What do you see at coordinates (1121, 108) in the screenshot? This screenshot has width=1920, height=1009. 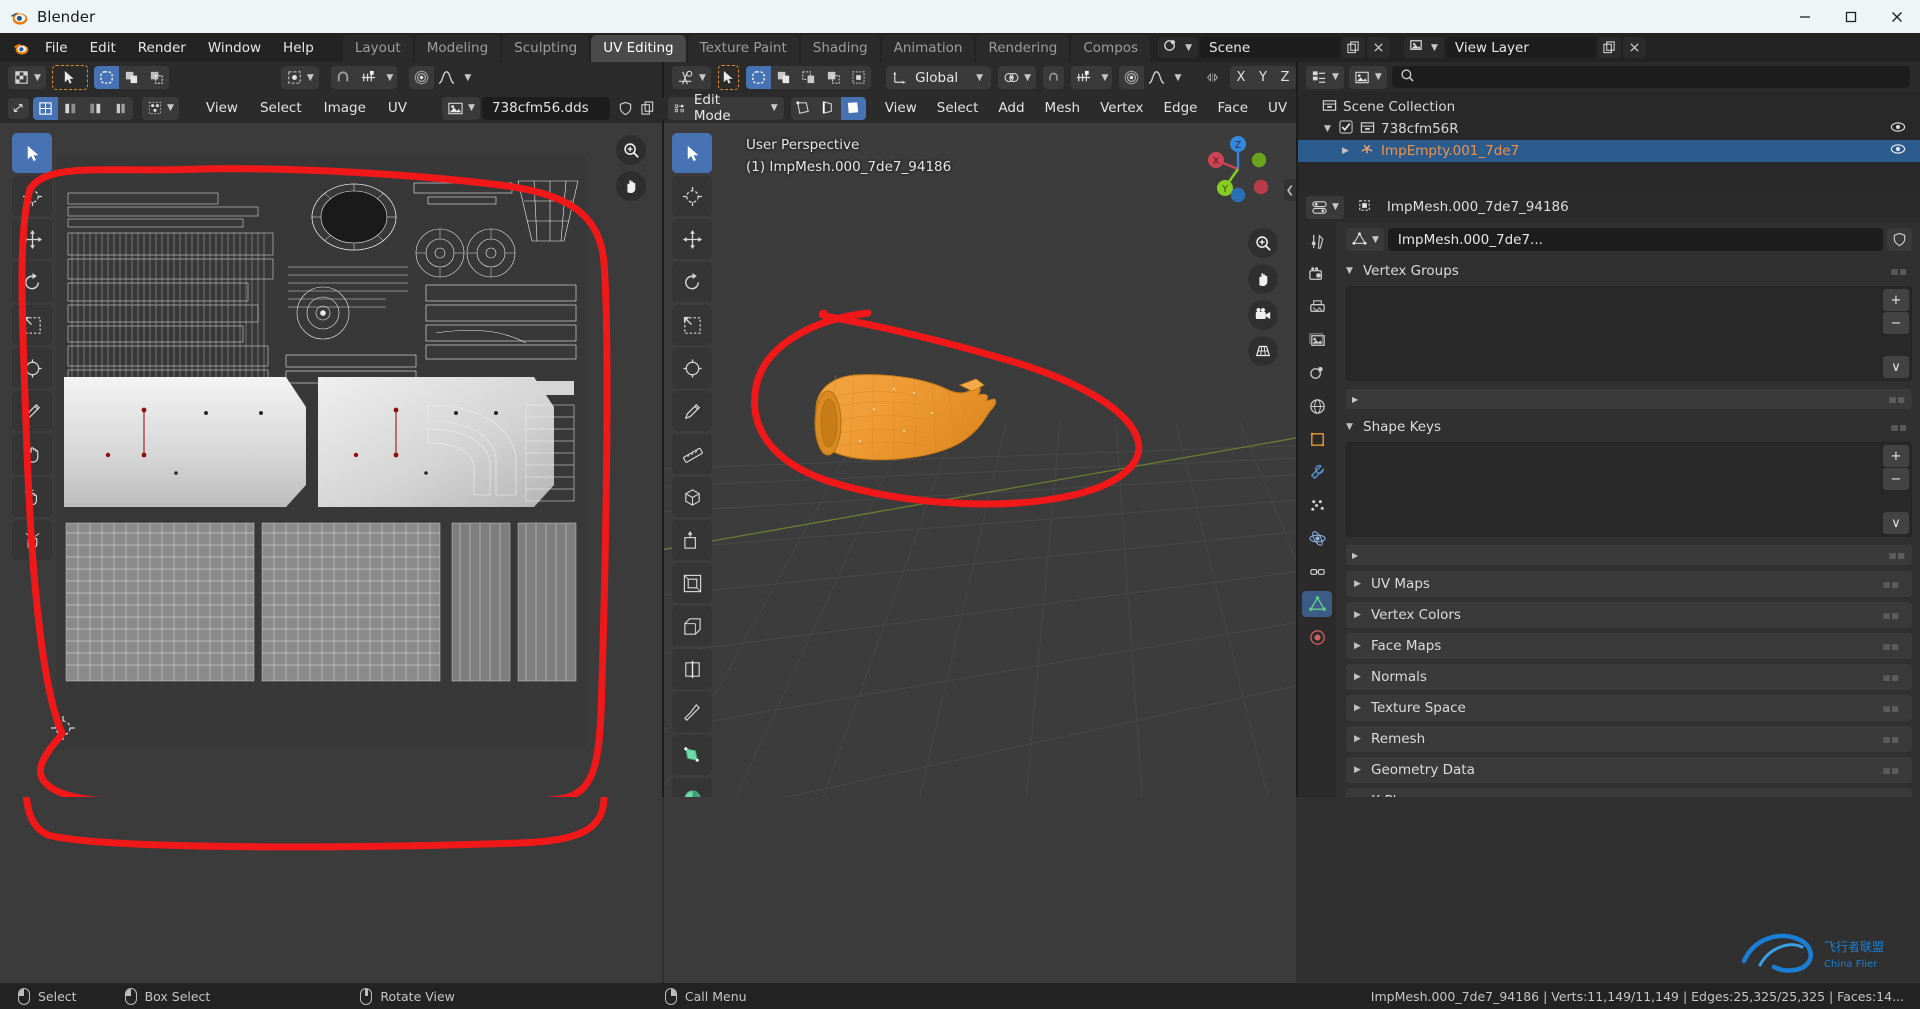 I see `viewport-menu-vertex: Vertex` at bounding box center [1121, 108].